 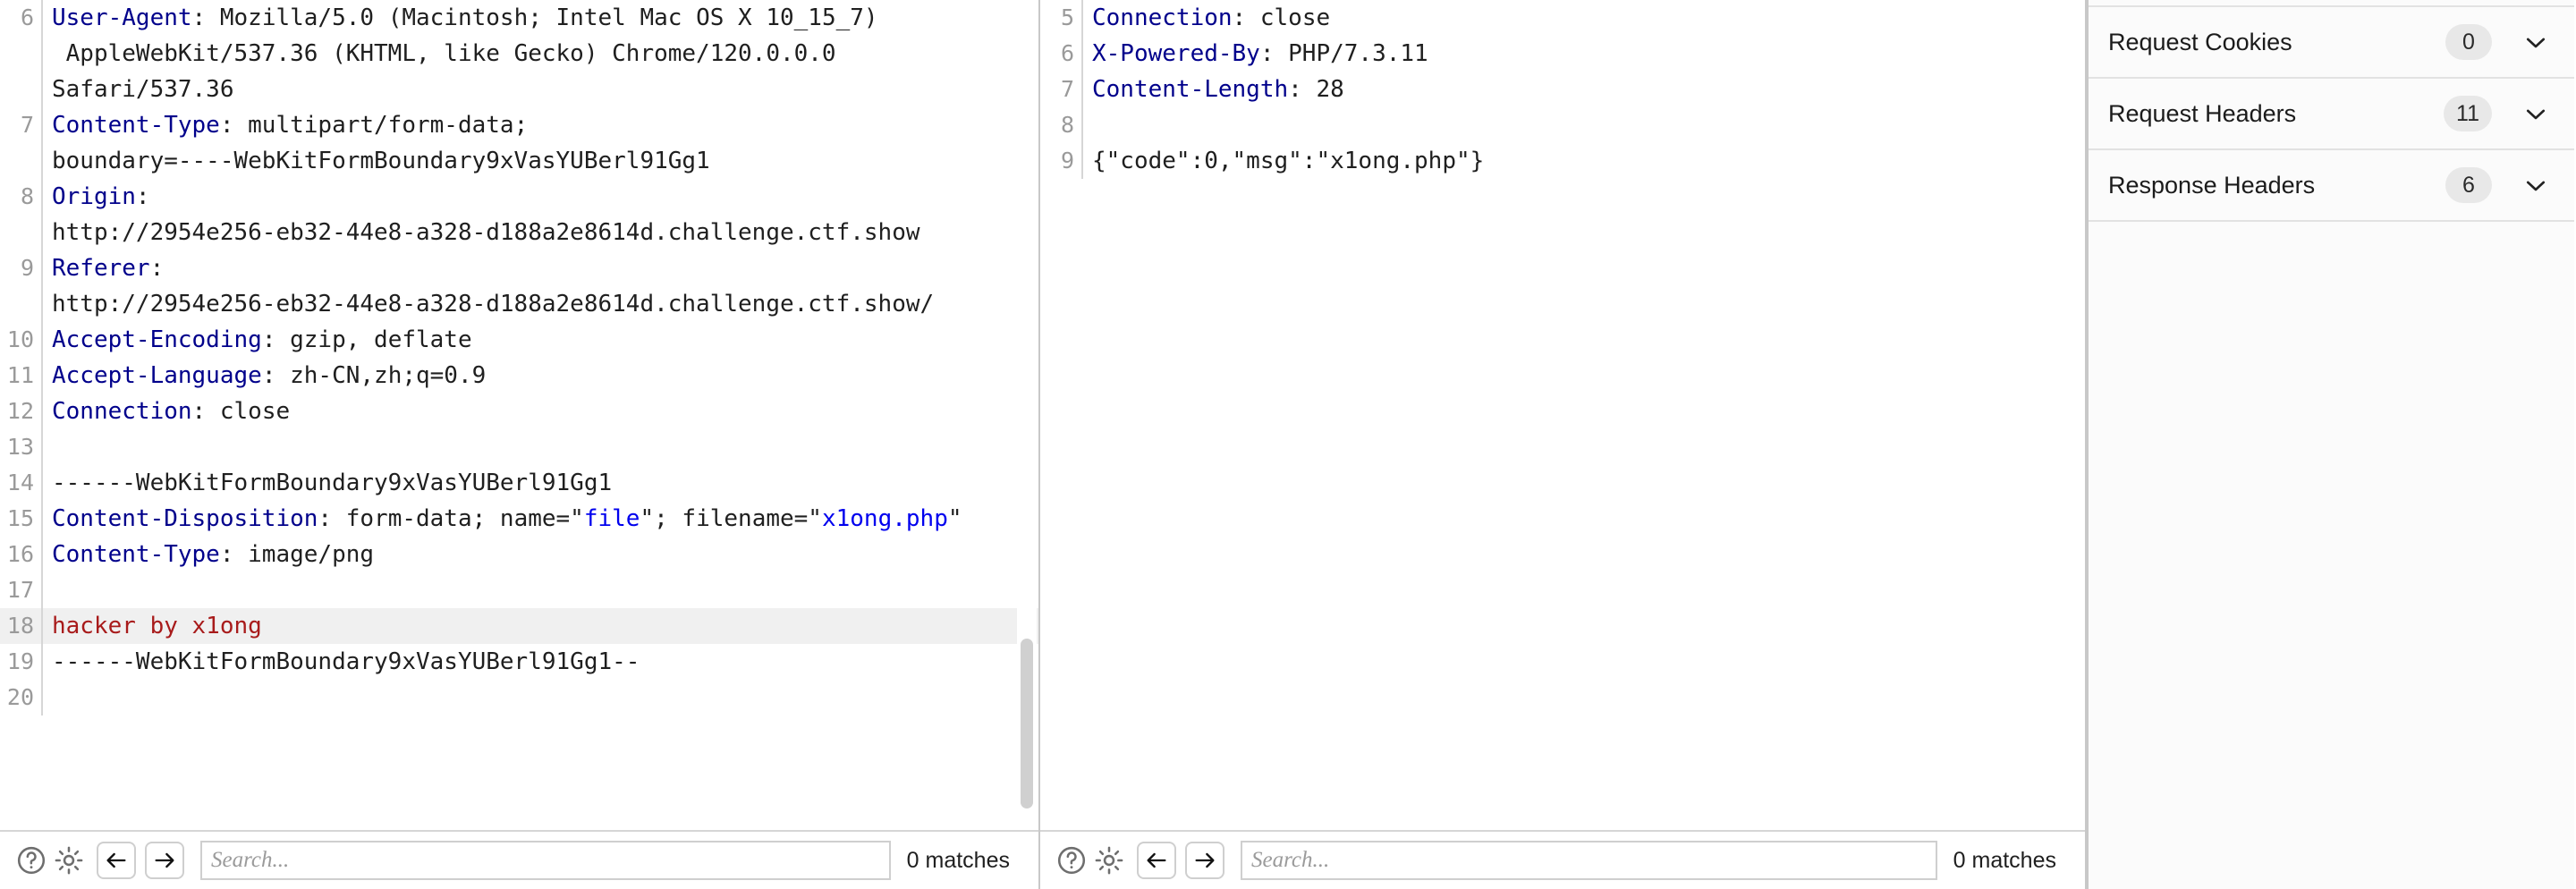 I want to click on line-content: hacker by x1ong, so click(x=540, y=626).